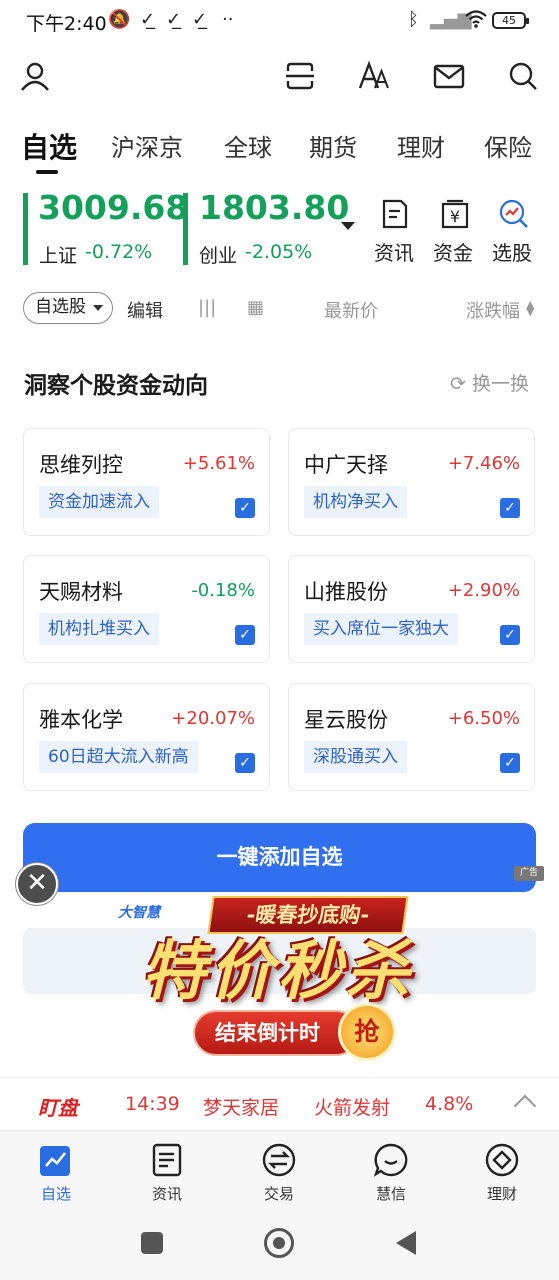  I want to click on nav-news: 资讯, so click(167, 1172).